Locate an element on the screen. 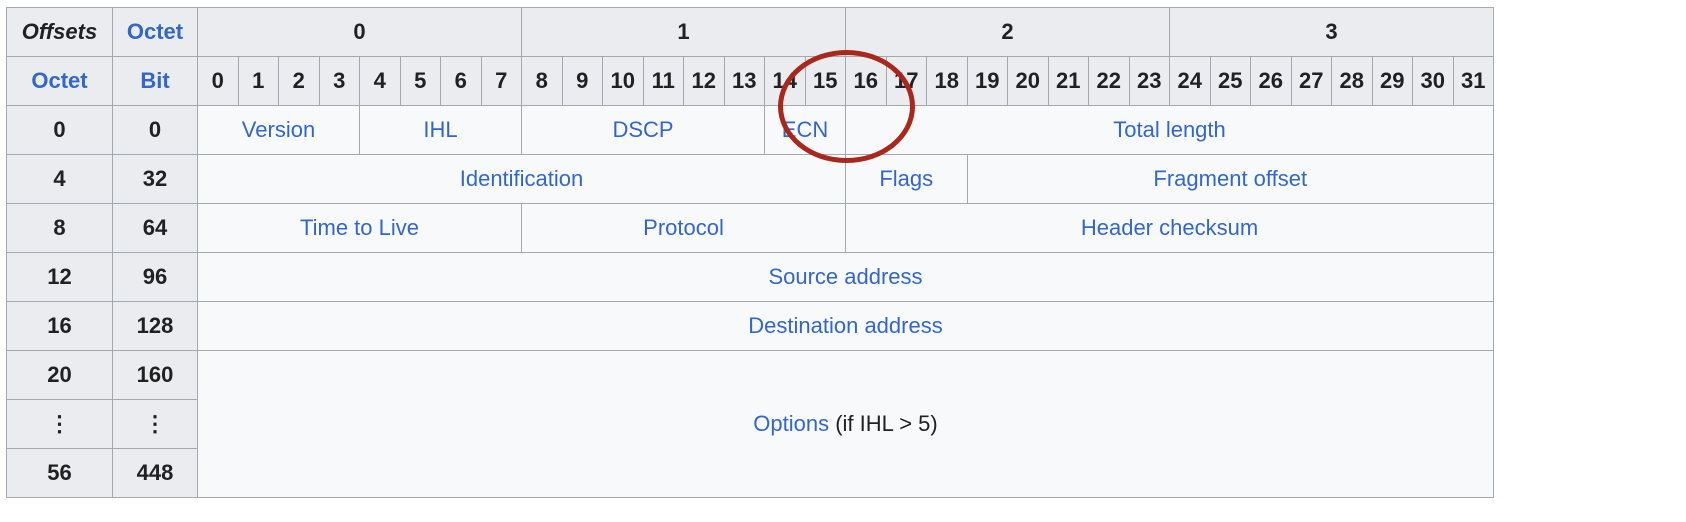 The height and width of the screenshot is (522, 1686). bit-number: 28 is located at coordinates (1352, 81).